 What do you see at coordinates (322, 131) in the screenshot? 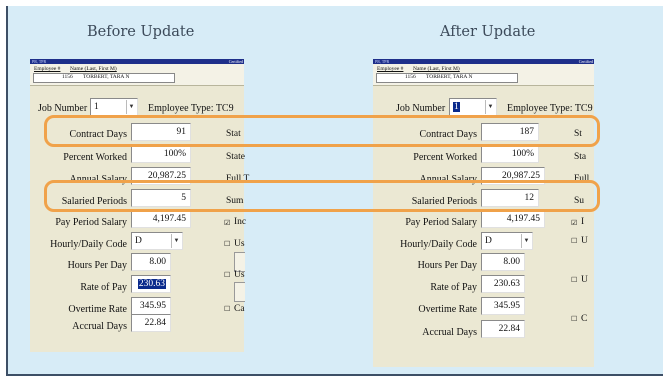
I see `contract-days-highlight` at bounding box center [322, 131].